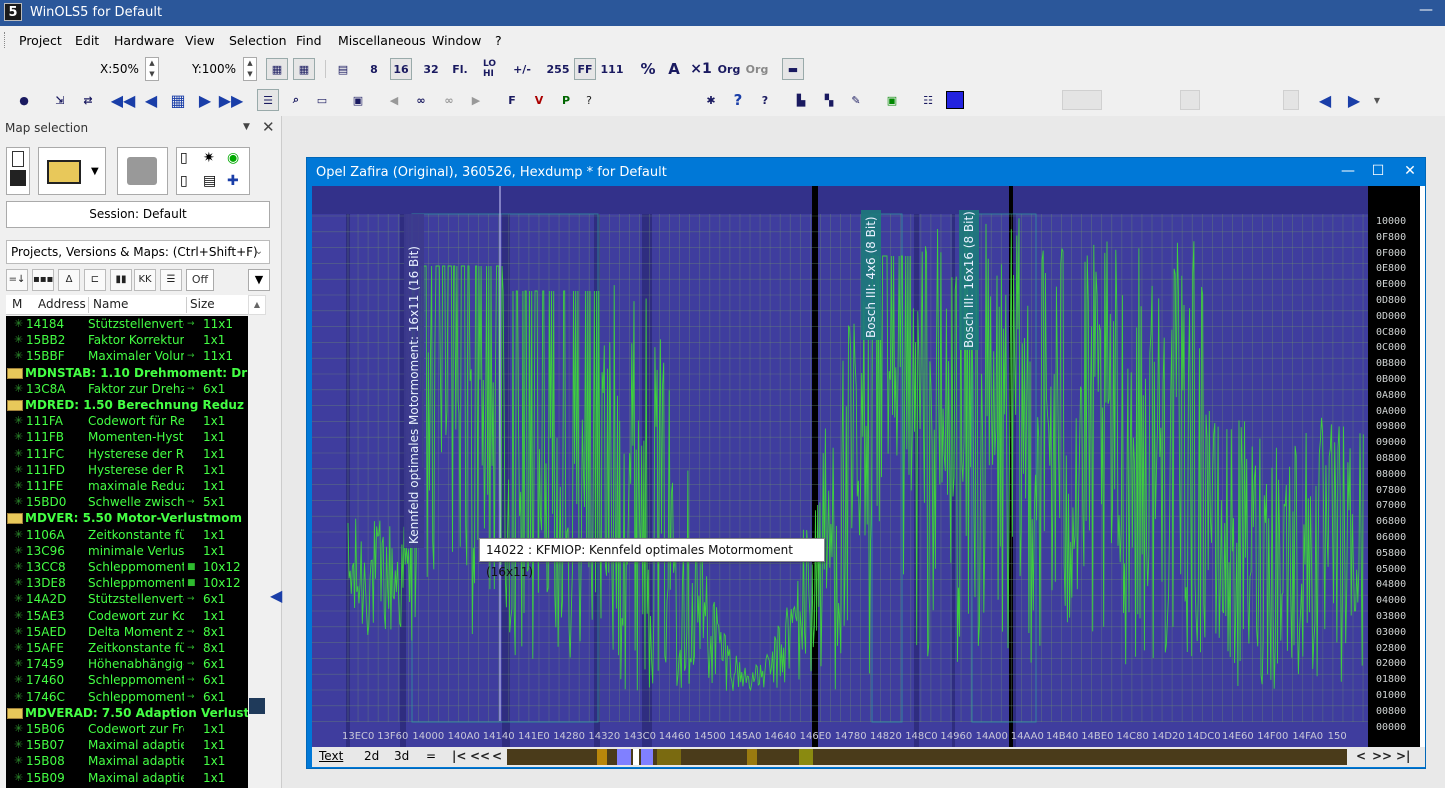 The image size is (1445, 788). What do you see at coordinates (257, 305) in the screenshot?
I see `list-scroll-up-button: ▲` at bounding box center [257, 305].